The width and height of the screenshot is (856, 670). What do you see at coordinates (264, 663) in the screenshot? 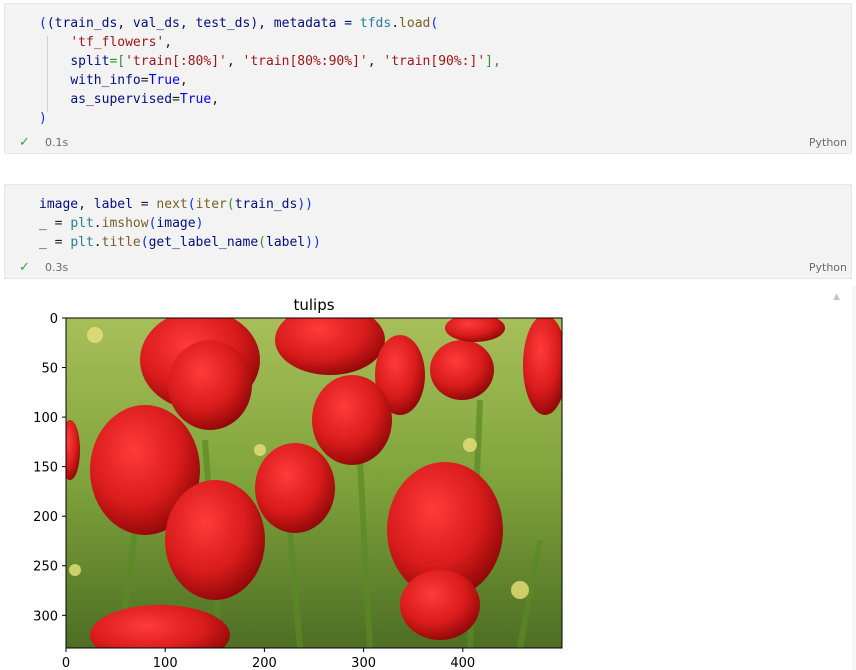
I see `x-tick-label: 200` at bounding box center [264, 663].